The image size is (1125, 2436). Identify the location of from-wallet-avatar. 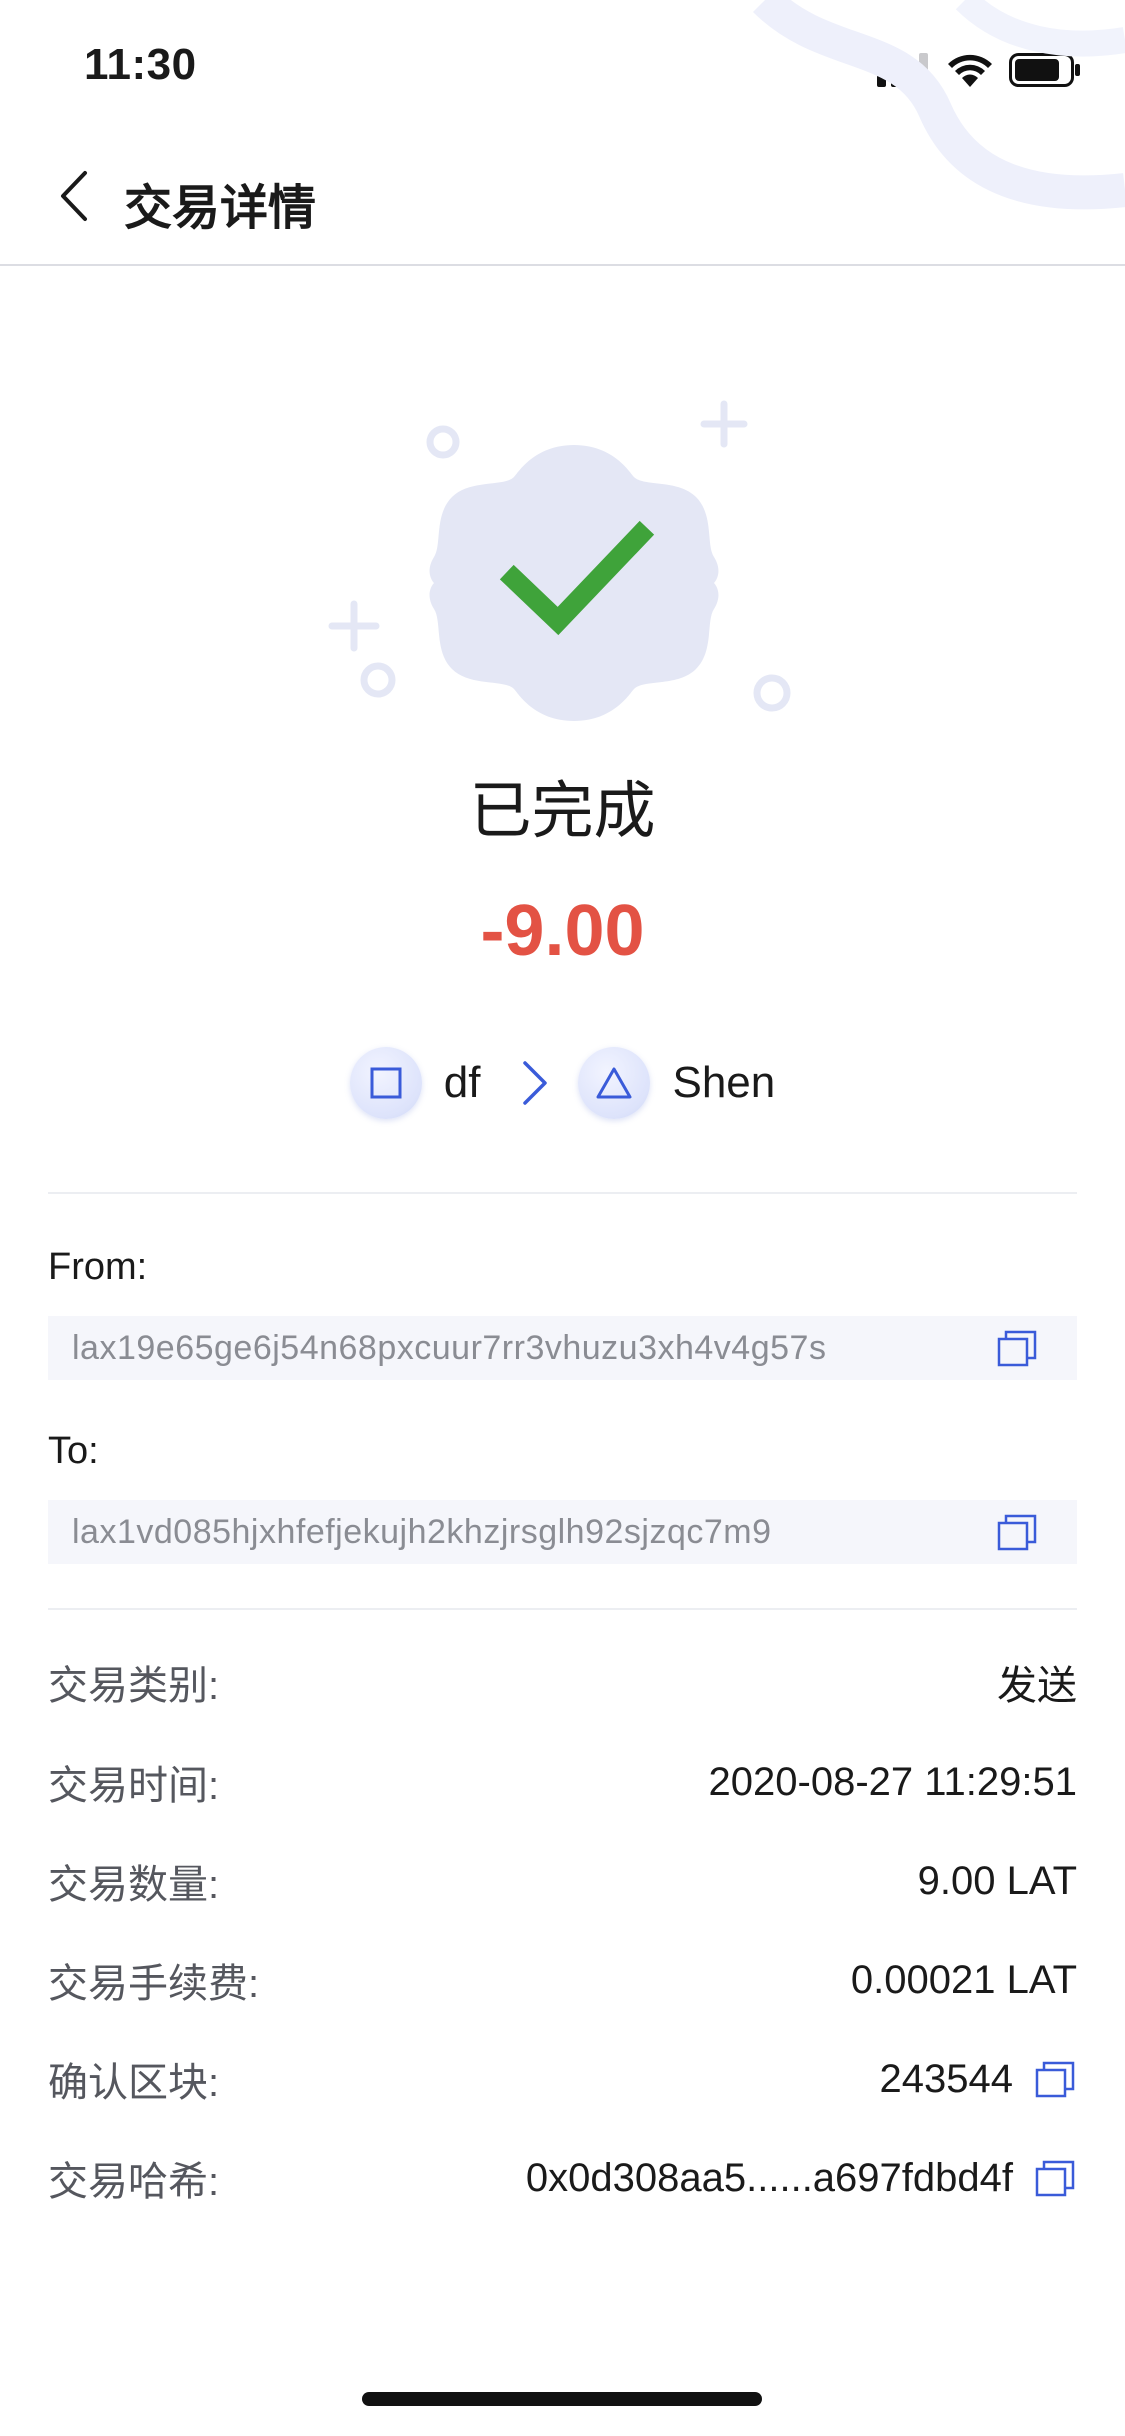
(385, 1083).